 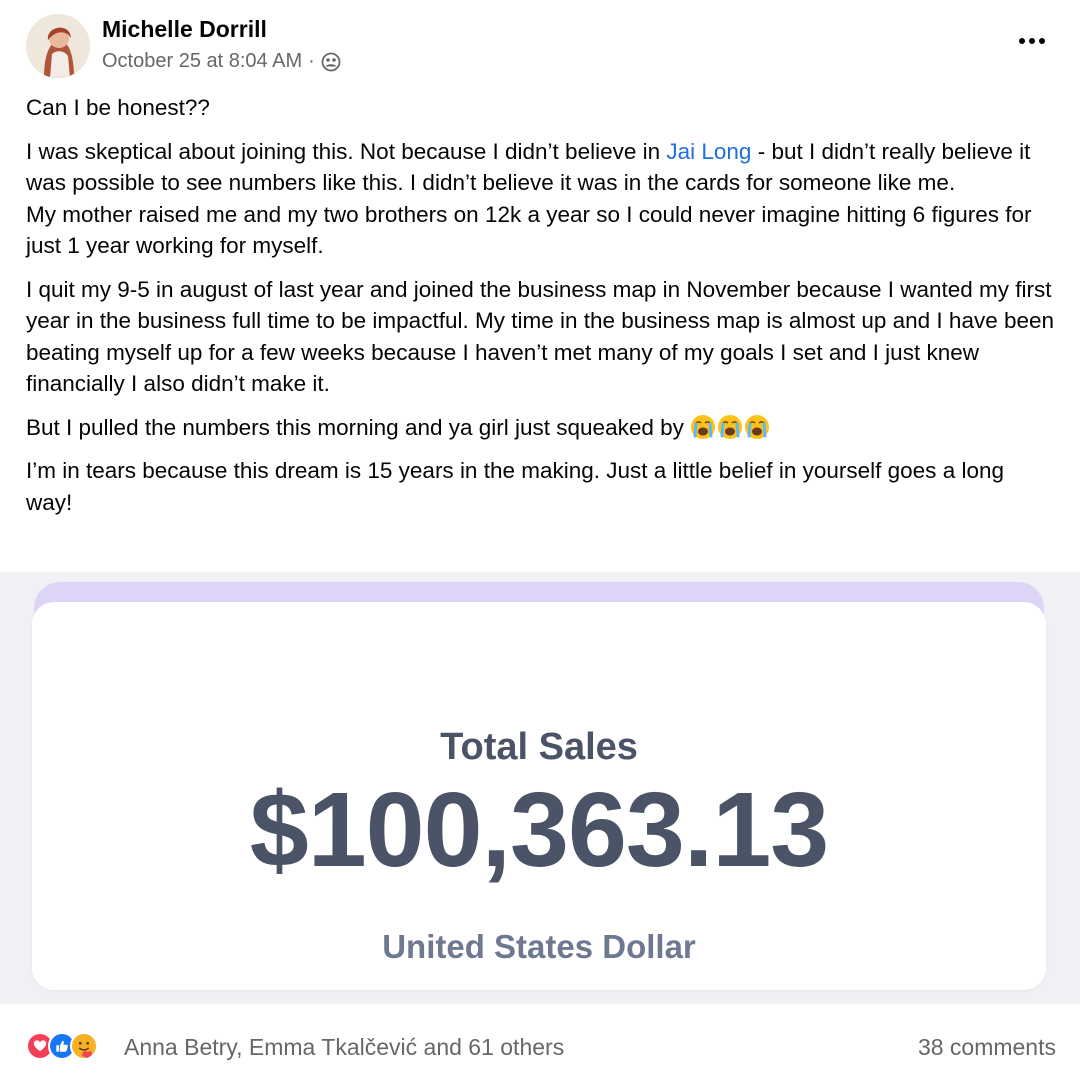 I want to click on reaction-names: Anna Betry, Emma Tkalčević and 61 others, so click(x=344, y=1047).